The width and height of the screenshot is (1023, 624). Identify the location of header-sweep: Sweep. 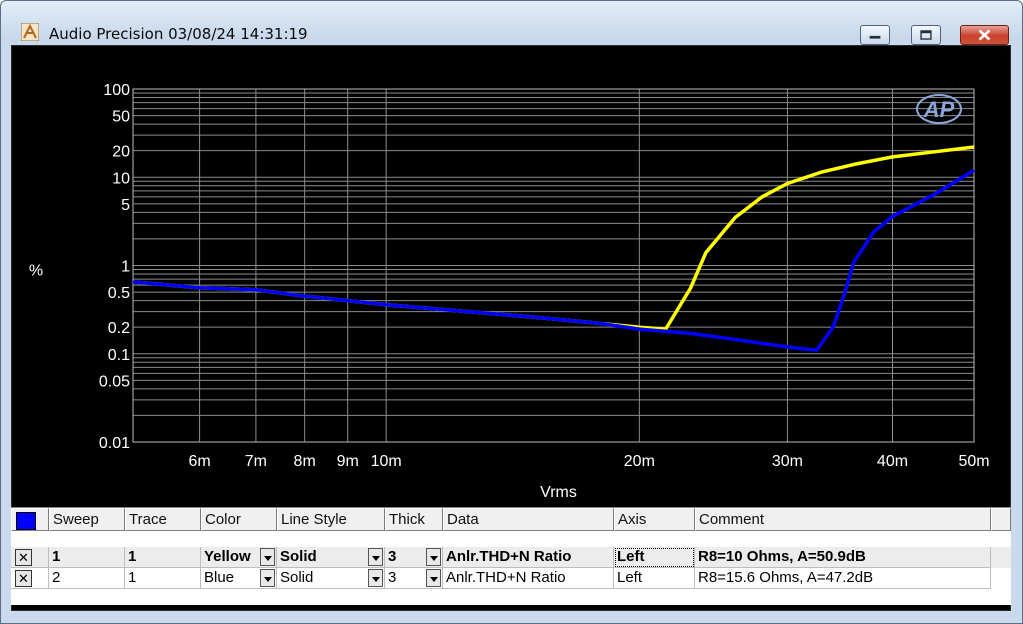
(87, 519).